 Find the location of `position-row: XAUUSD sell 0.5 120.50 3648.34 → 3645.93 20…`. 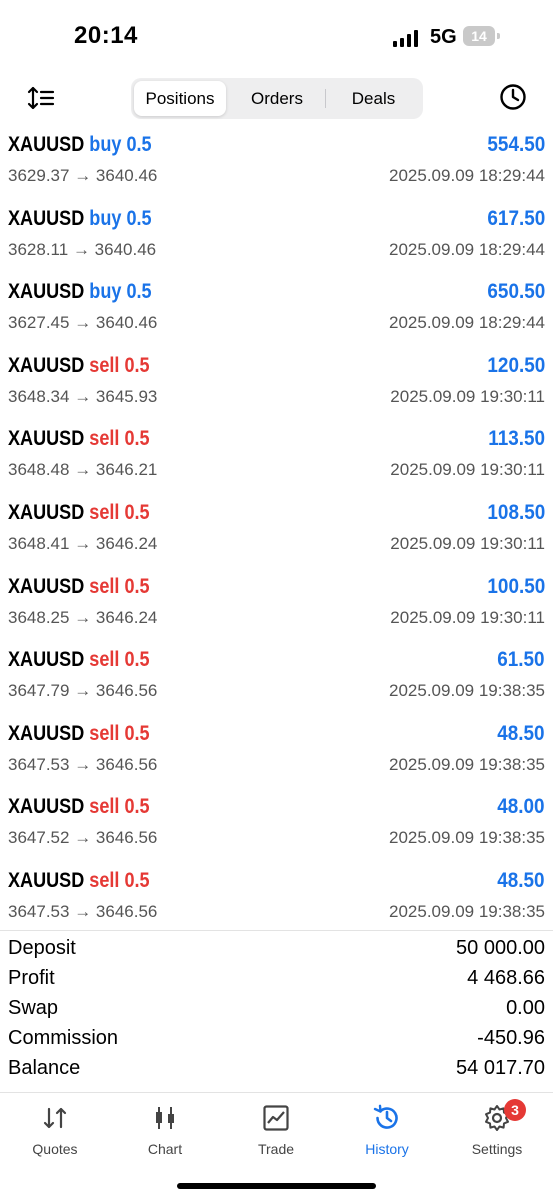

position-row: XAUUSD sell 0.5 120.50 3648.34 → 3645.93 20… is located at coordinates (276, 387).